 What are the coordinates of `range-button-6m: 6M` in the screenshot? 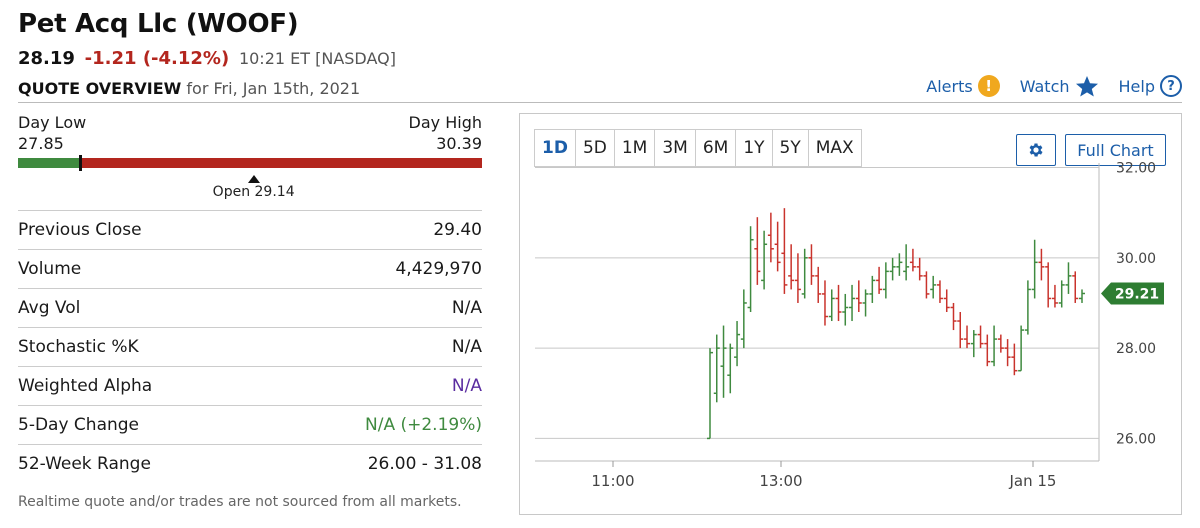 It's located at (716, 148).